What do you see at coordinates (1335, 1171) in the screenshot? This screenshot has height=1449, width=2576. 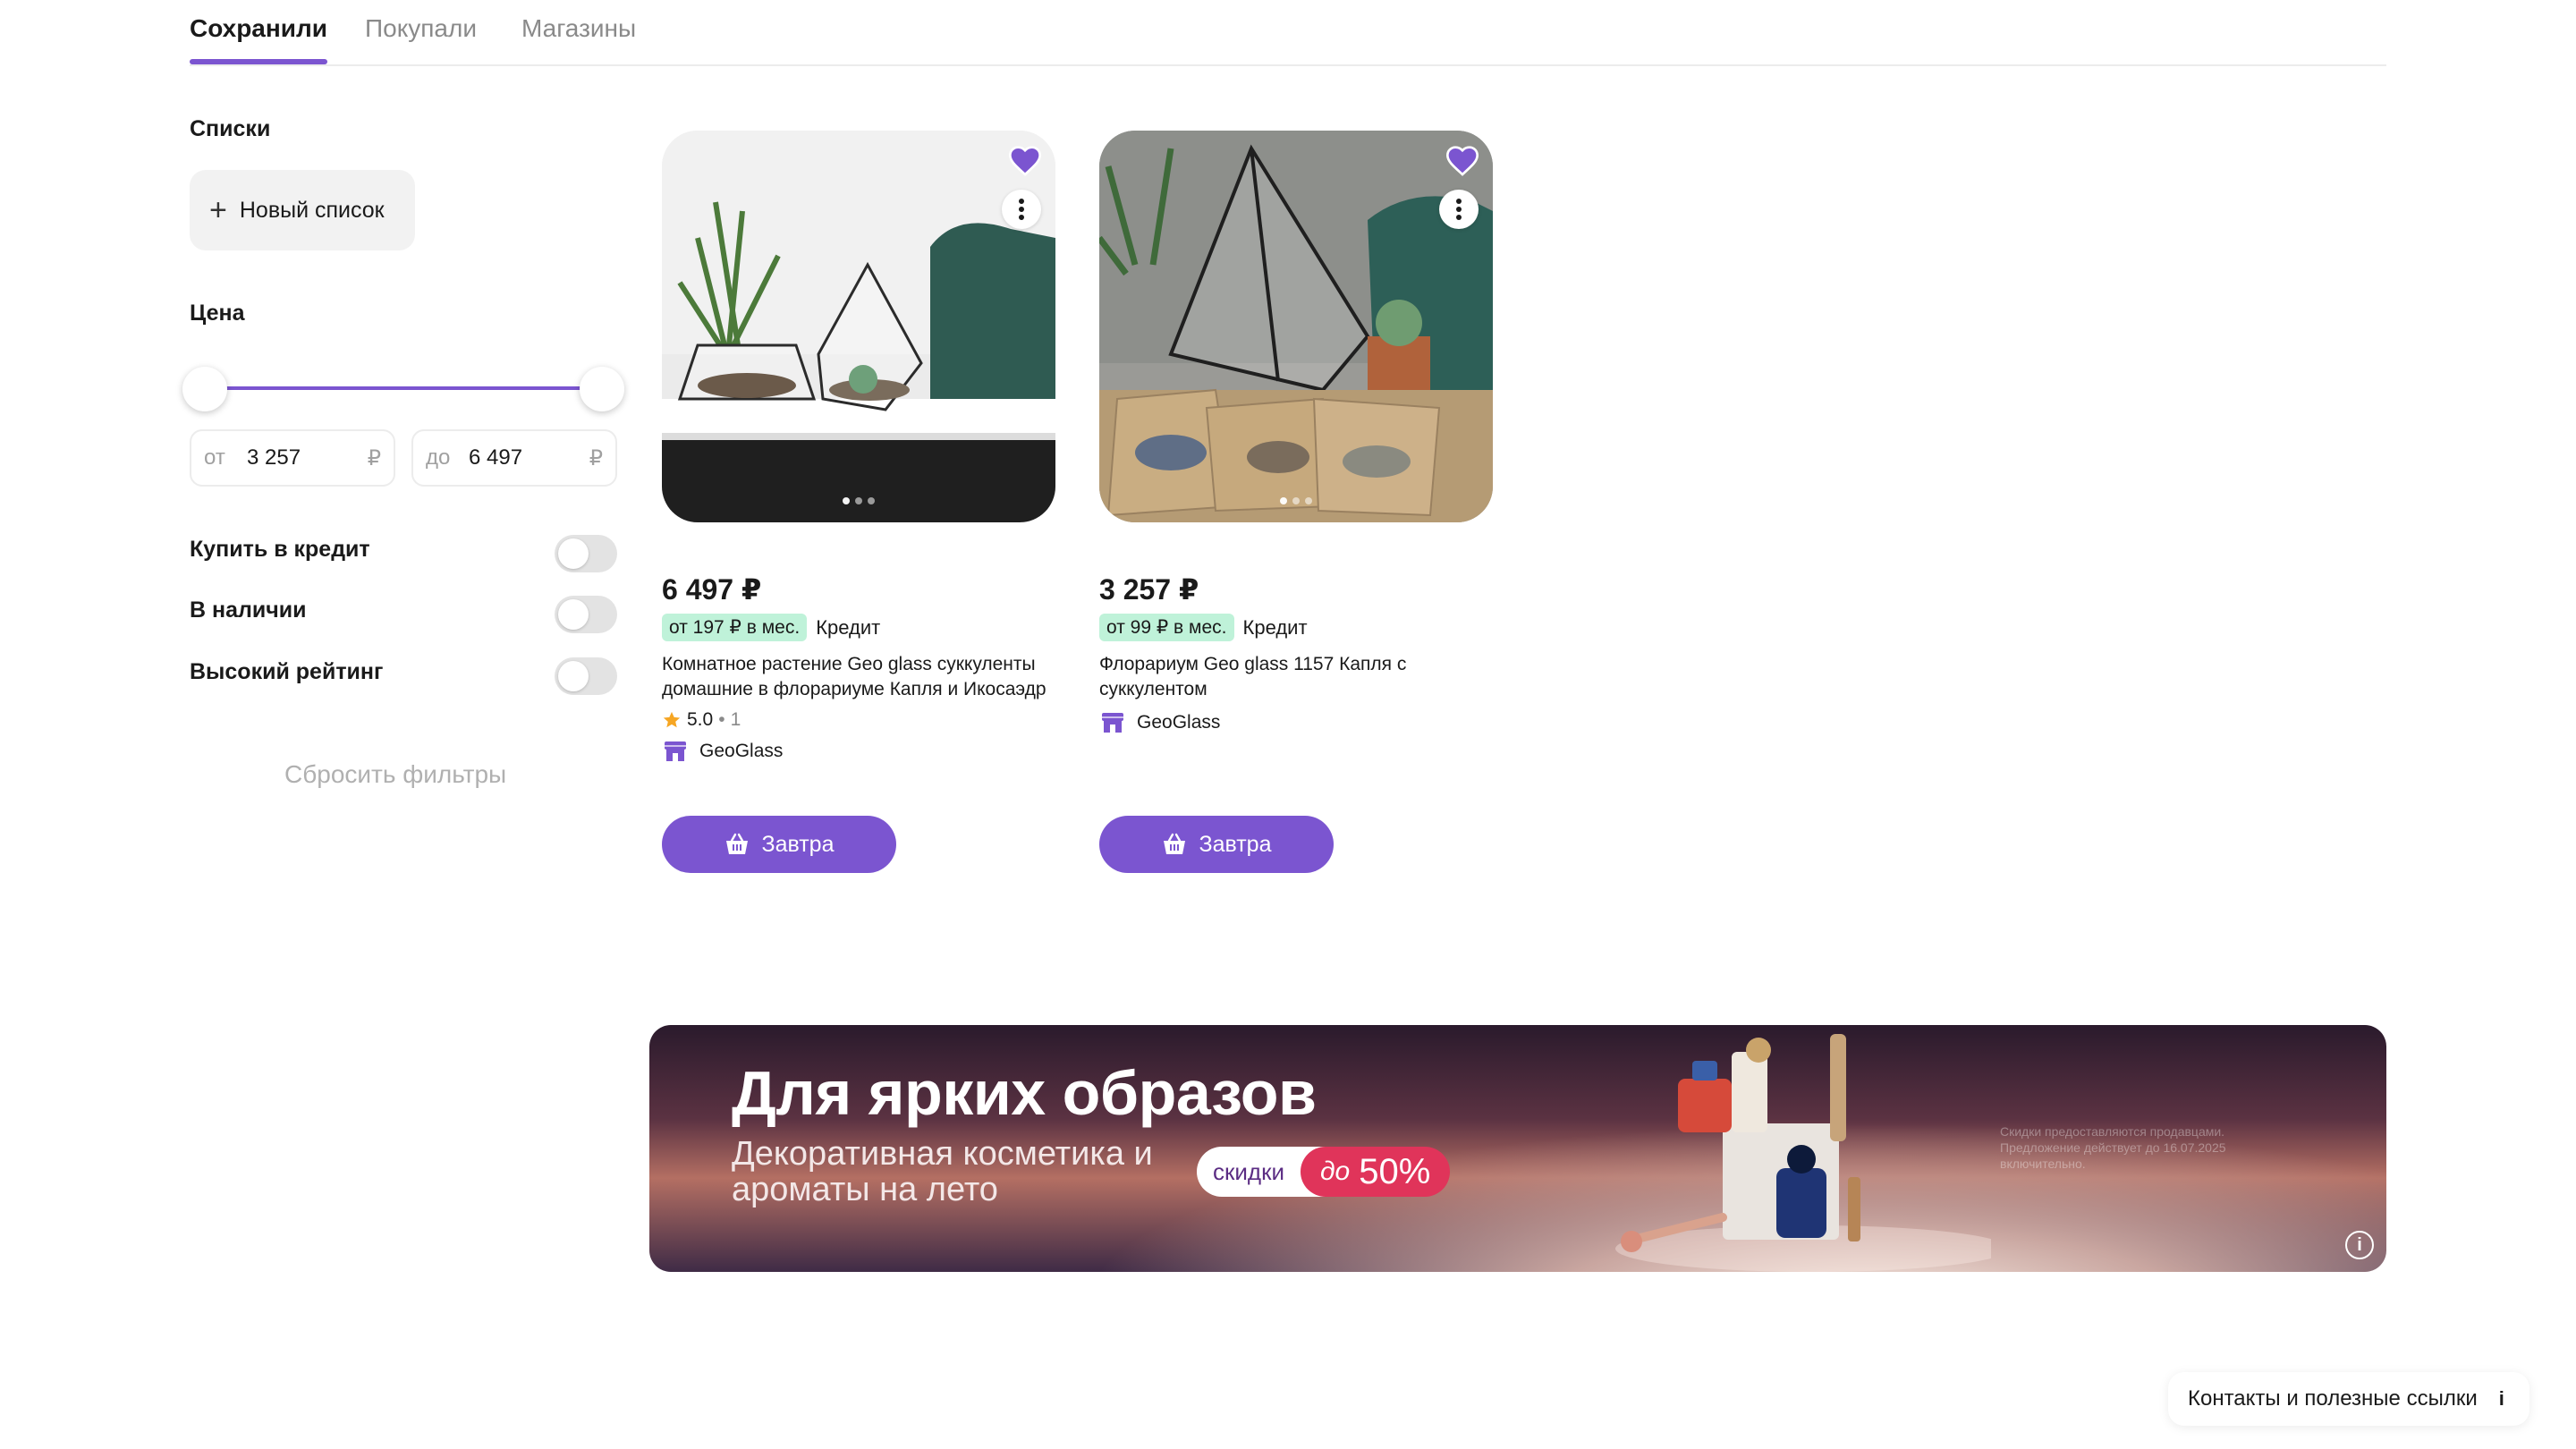 I see `discount-prefix: до` at bounding box center [1335, 1171].